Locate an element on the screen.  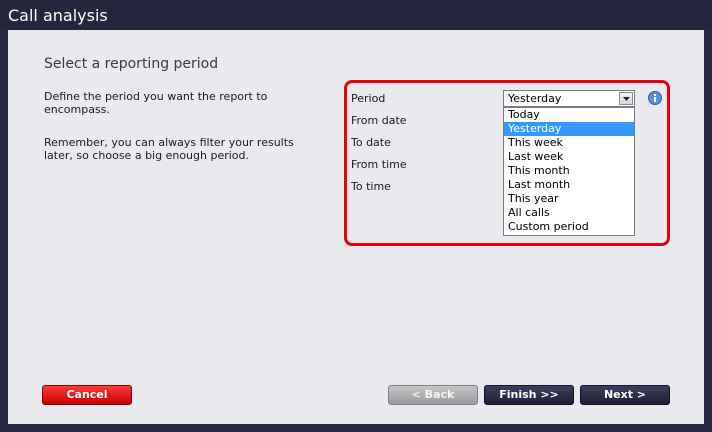
period-select: Yesterday is located at coordinates (569, 98).